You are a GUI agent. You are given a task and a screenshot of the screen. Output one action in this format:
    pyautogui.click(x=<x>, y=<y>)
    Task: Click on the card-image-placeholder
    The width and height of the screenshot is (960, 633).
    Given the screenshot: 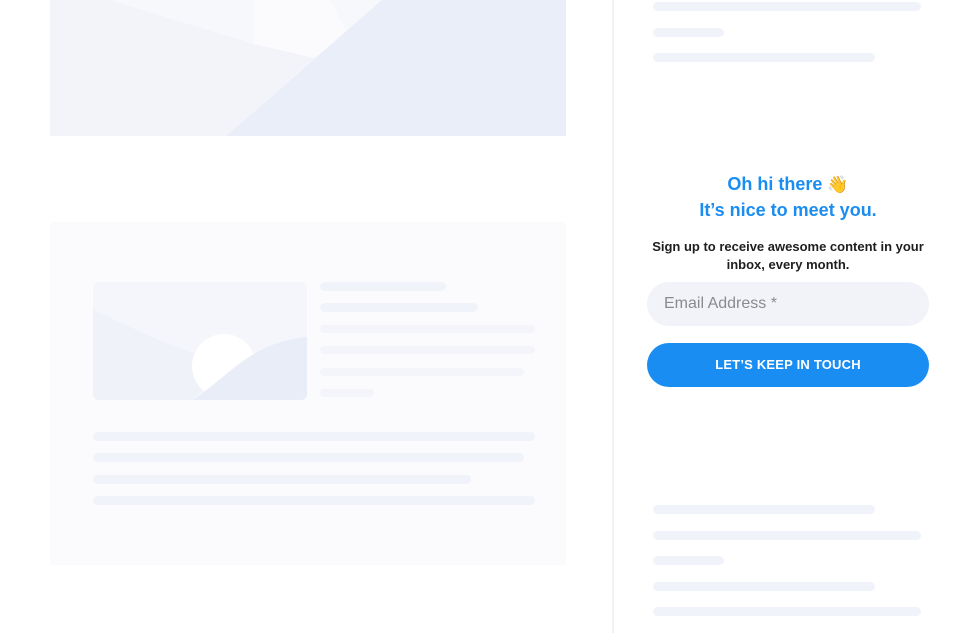 What is the action you would take?
    pyautogui.click(x=200, y=341)
    